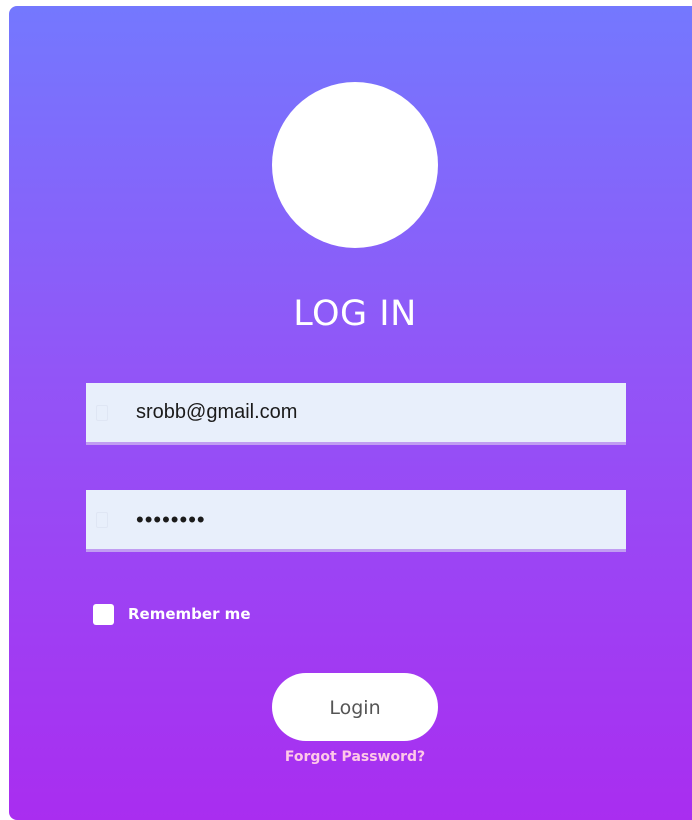  Describe the element at coordinates (102, 413) in the screenshot. I see `envelope-icon` at that location.